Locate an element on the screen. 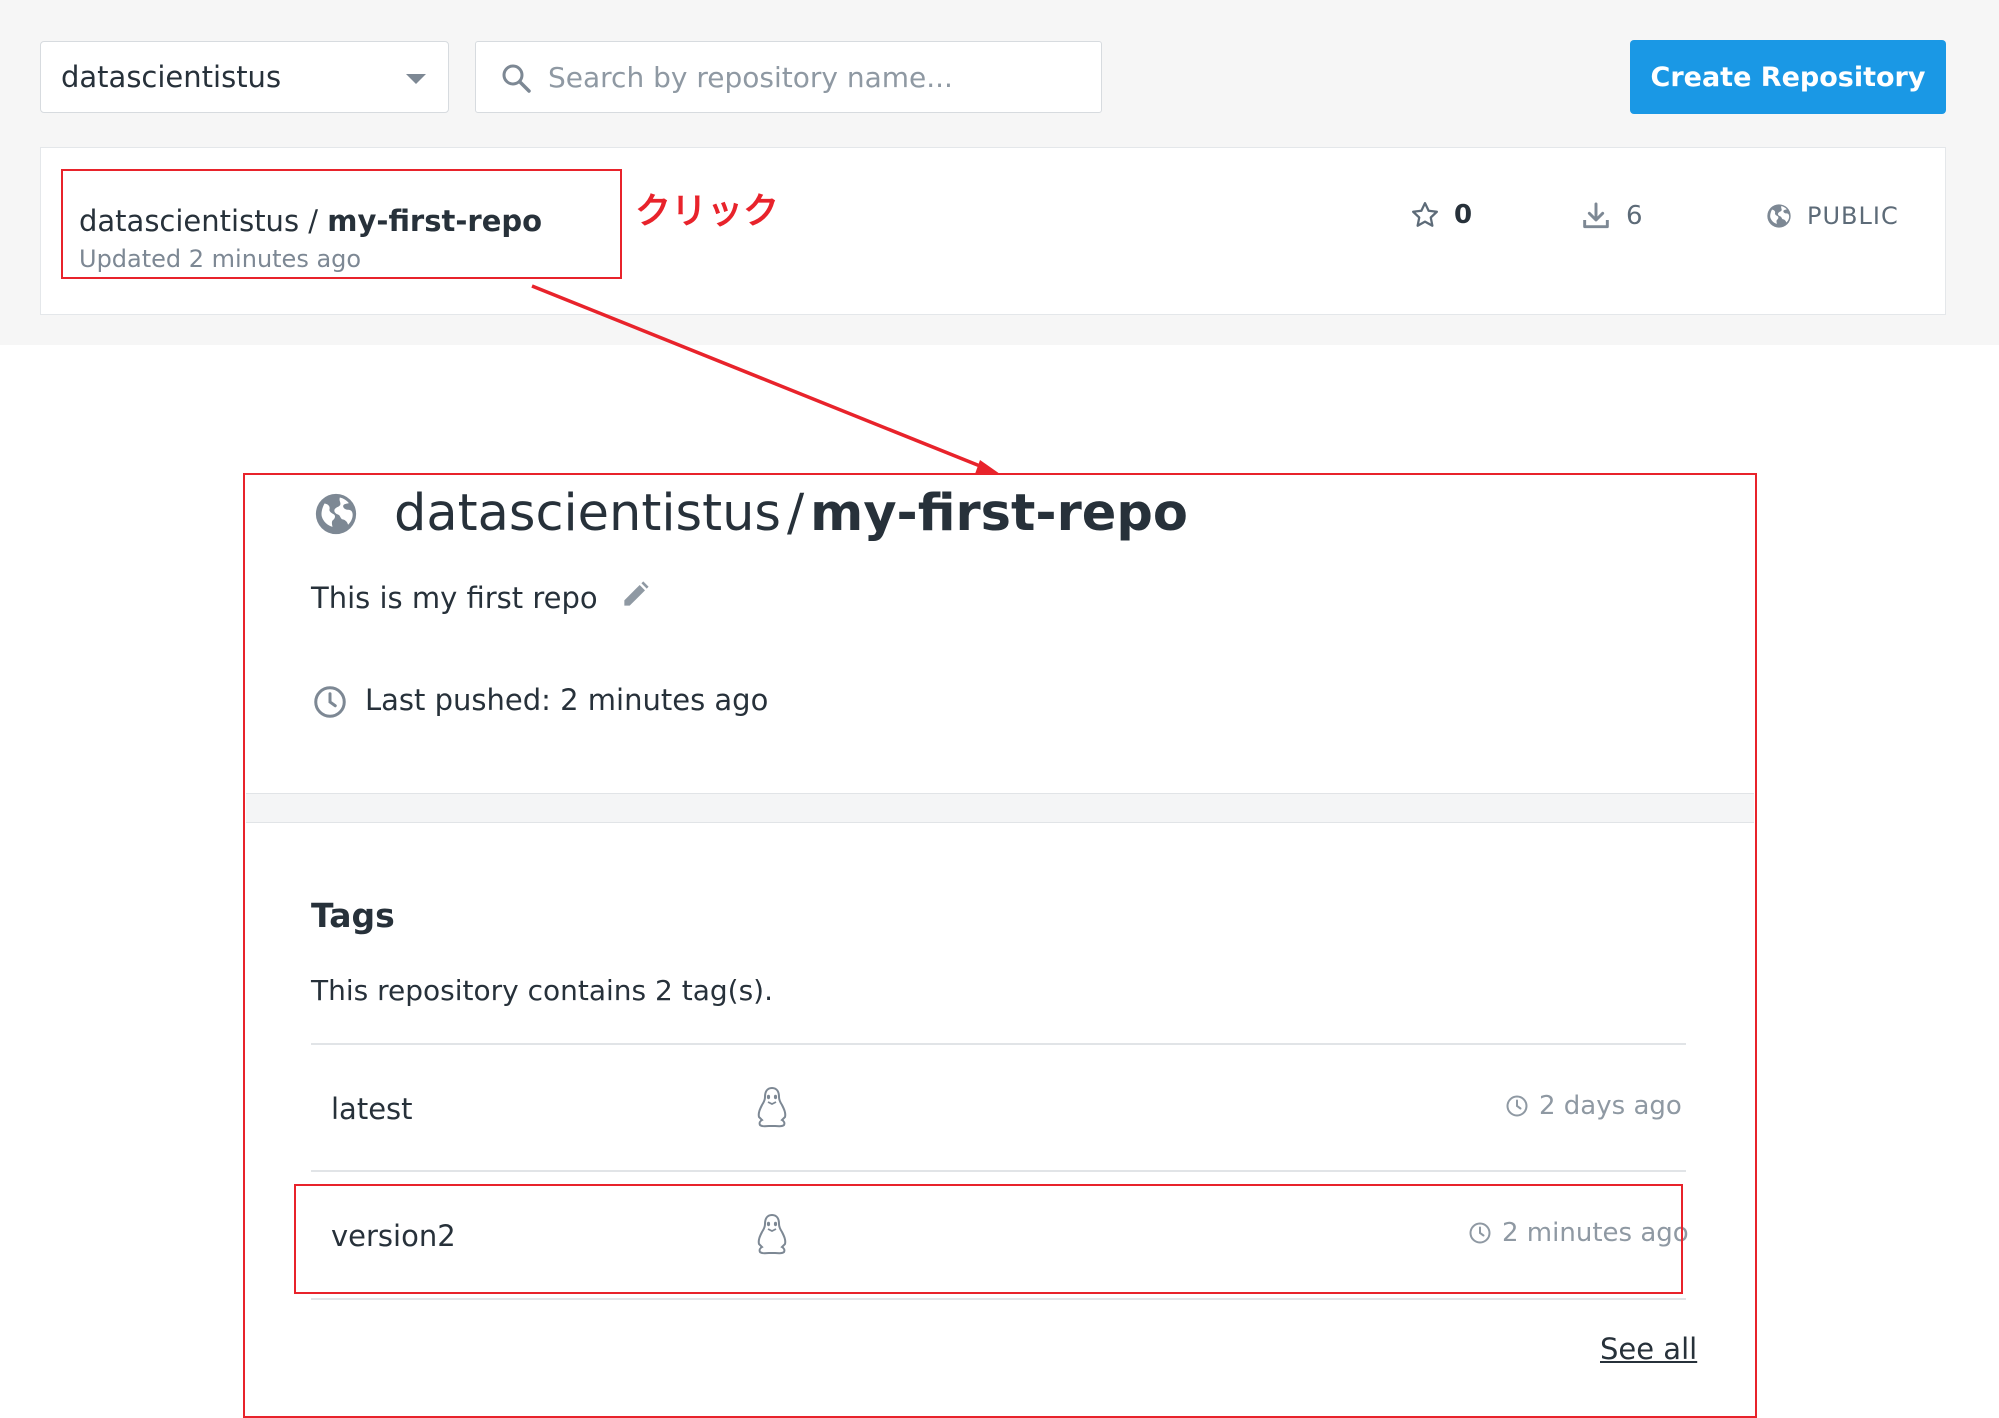 The image size is (1999, 1418). tag-updated: 2 days ago is located at coordinates (1593, 1106).